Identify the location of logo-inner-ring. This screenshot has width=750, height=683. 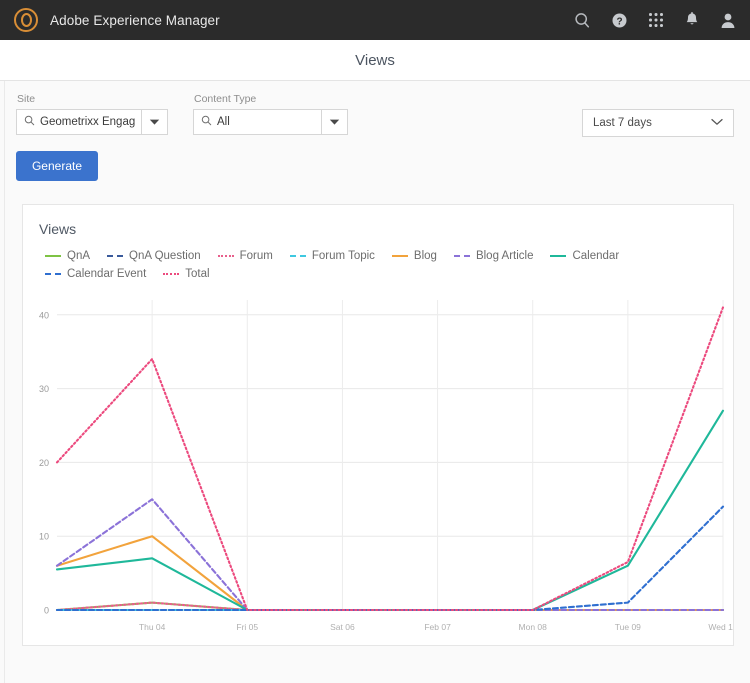
(26, 20).